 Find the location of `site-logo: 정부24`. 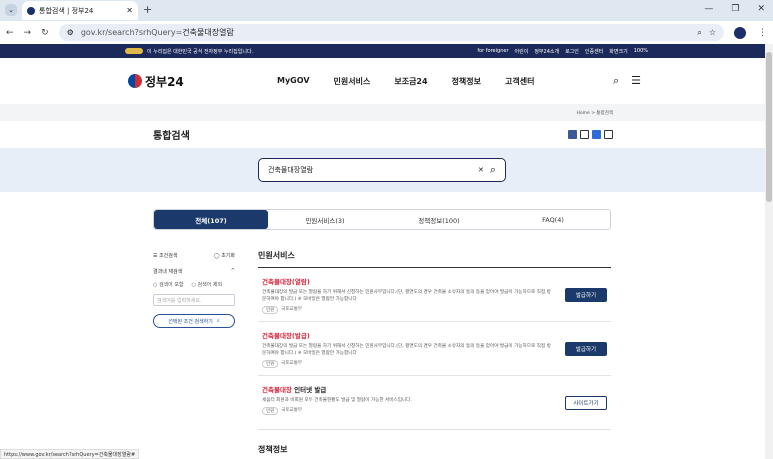

site-logo: 정부24 is located at coordinates (156, 81).